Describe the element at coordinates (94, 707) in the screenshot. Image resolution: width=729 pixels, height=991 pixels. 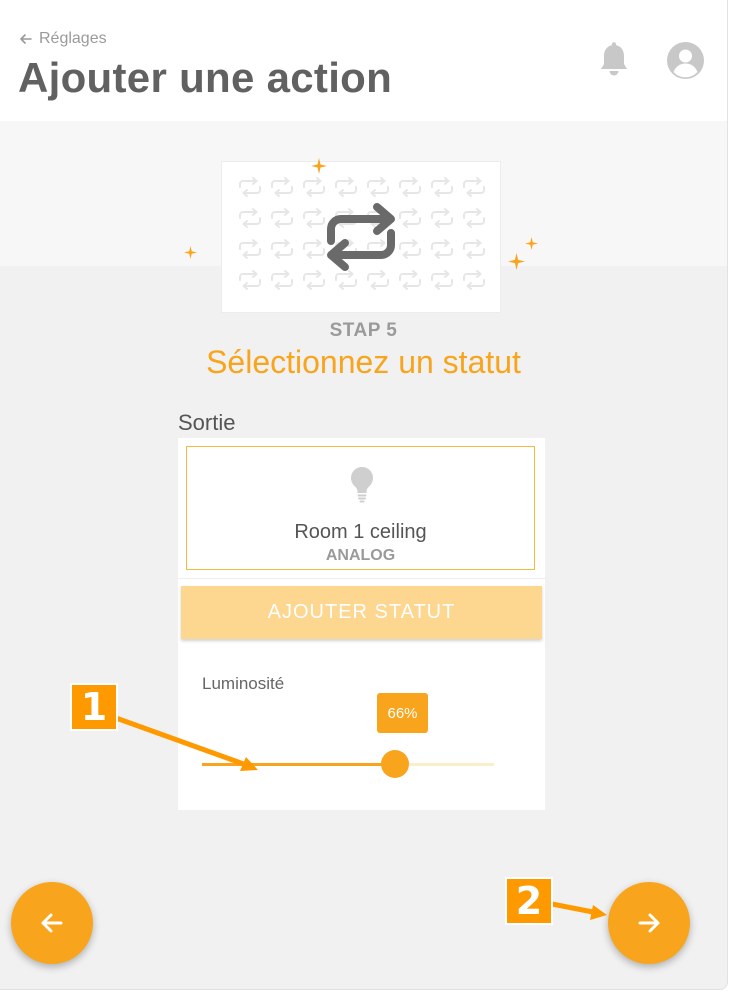
I see `callout-marker-1: 1` at that location.